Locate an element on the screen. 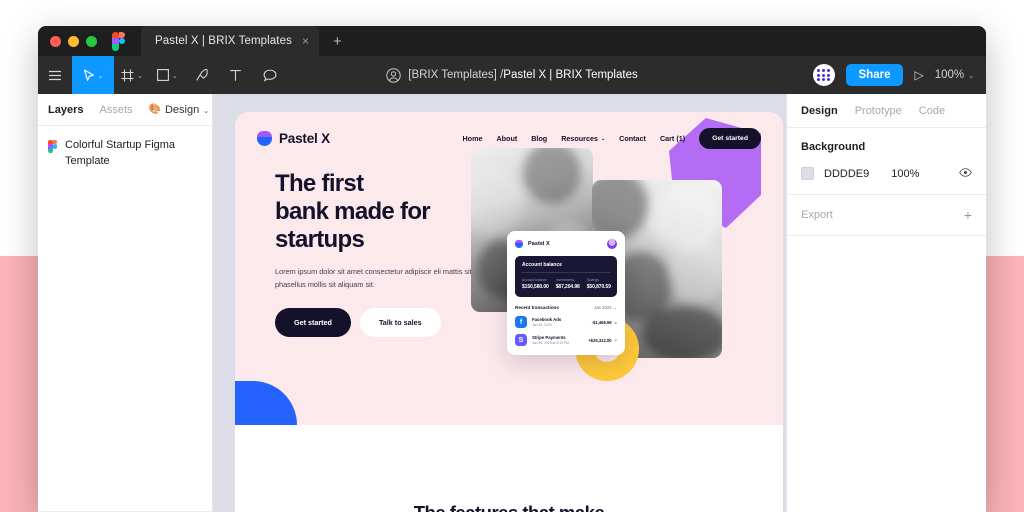 The height and width of the screenshot is (512, 1024). shape-tool-button: ⌄ is located at coordinates (167, 75).